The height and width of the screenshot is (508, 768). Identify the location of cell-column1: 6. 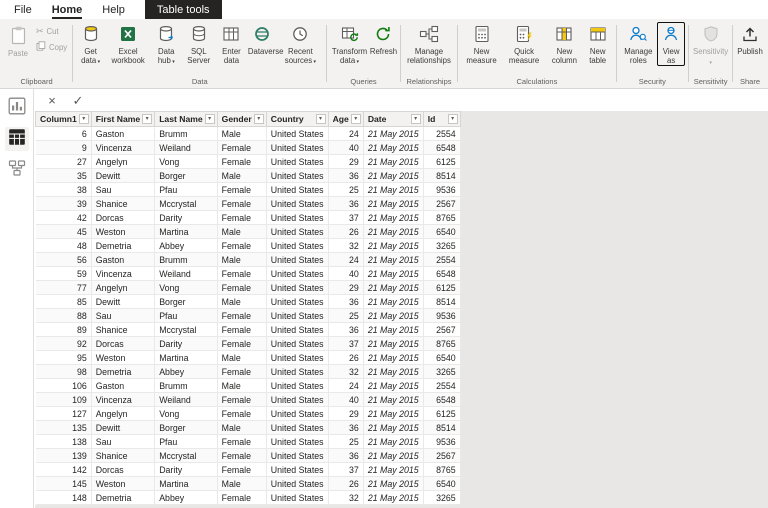
(63, 133).